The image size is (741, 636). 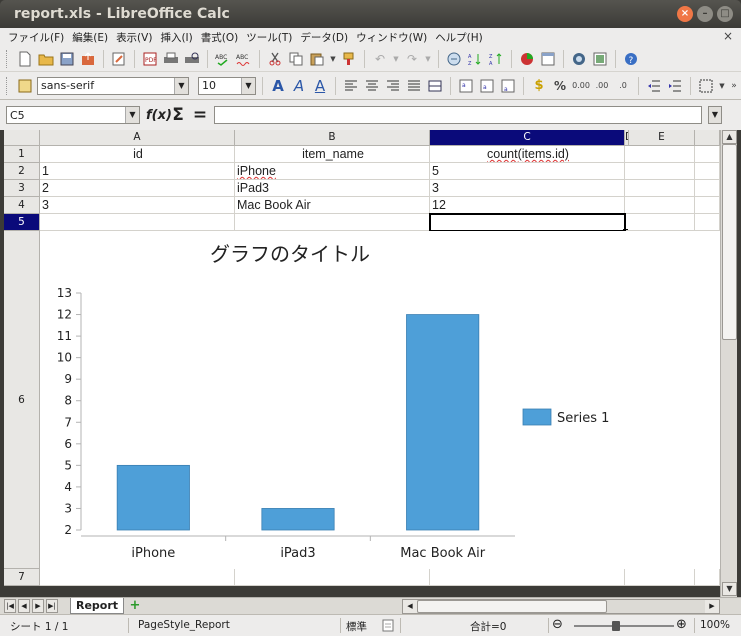 What do you see at coordinates (178, 115) in the screenshot?
I see `sum-icon: Σ` at bounding box center [178, 115].